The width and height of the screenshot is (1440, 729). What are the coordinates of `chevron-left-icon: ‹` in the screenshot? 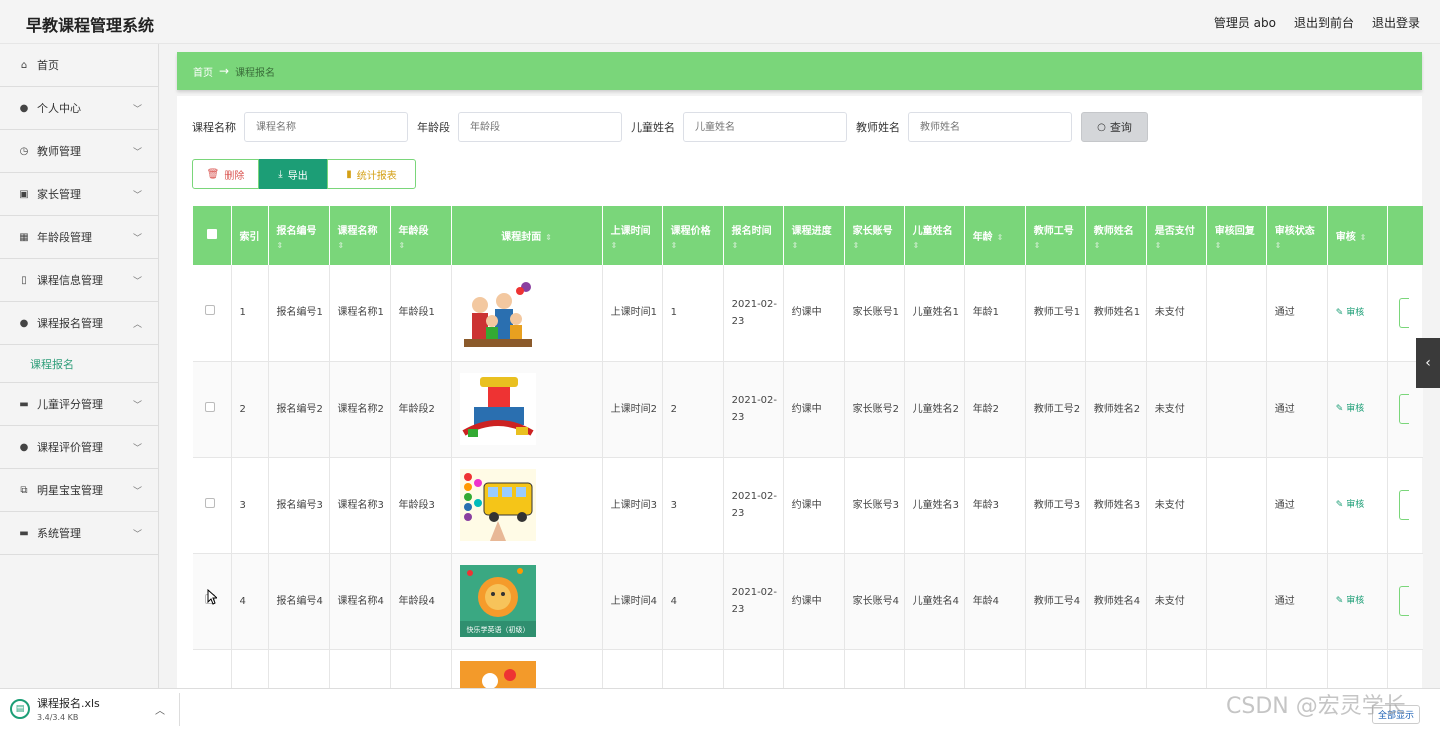 It's located at (1428, 363).